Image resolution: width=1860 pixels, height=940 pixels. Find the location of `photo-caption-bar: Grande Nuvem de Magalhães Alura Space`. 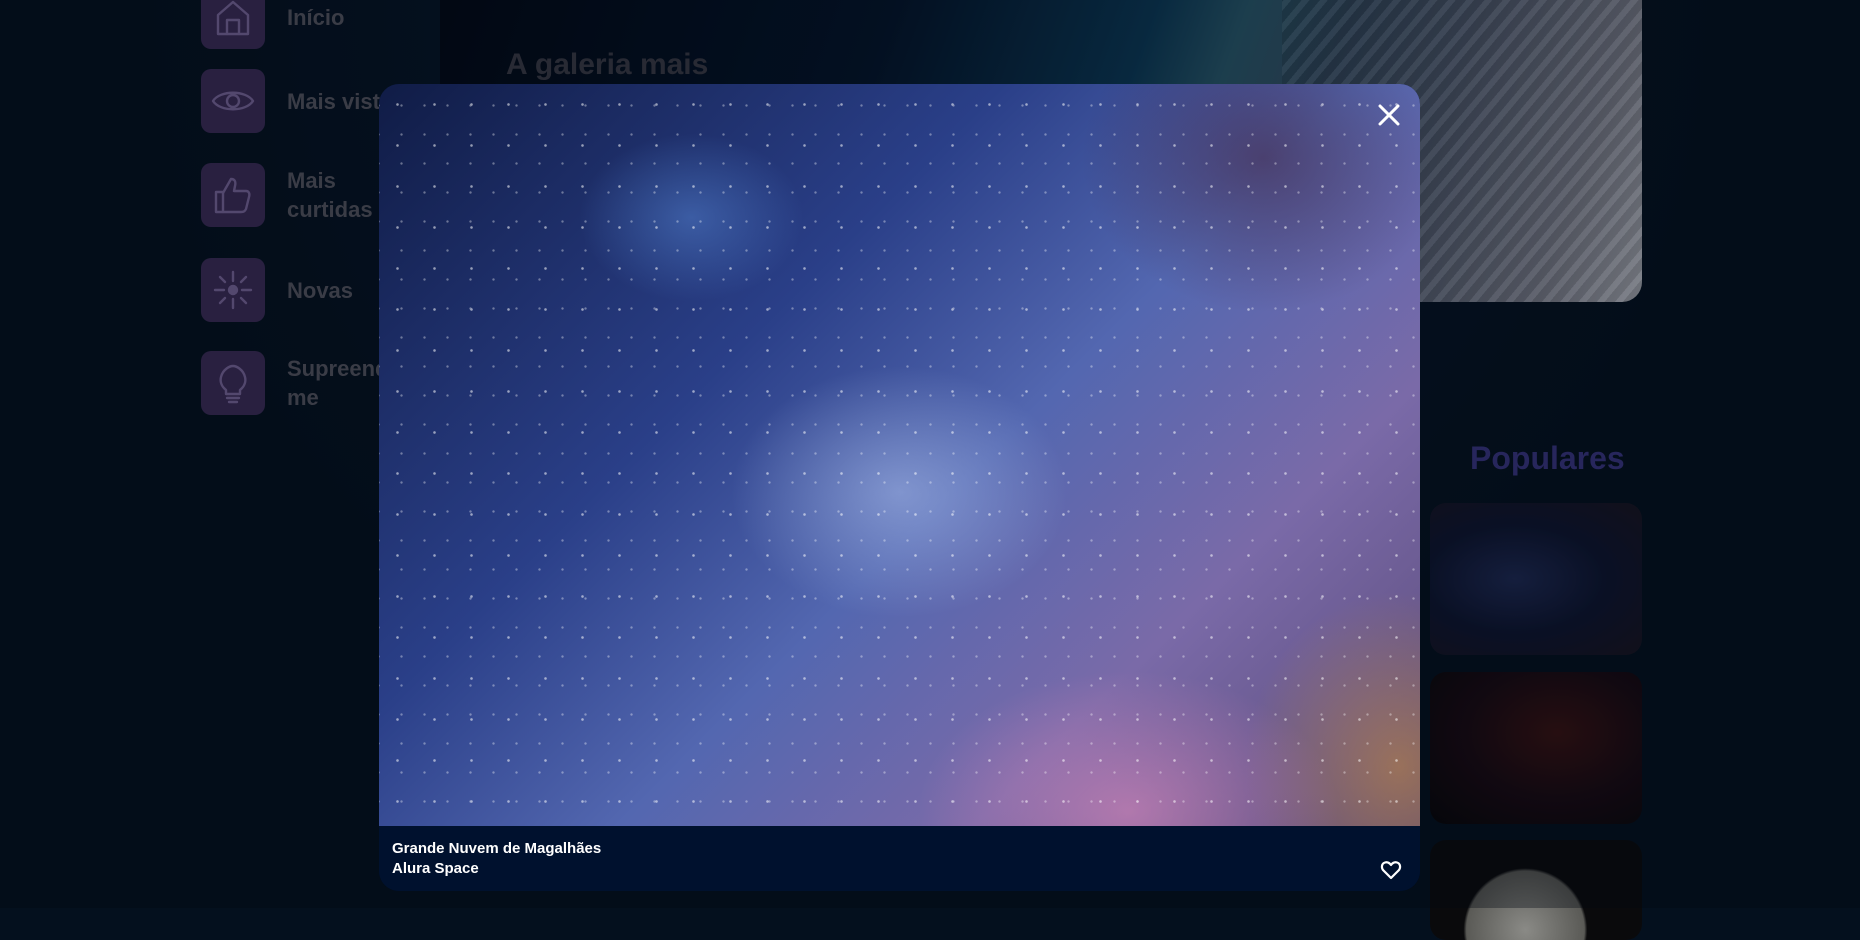

photo-caption-bar: Grande Nuvem de Magalhães Alura Space is located at coordinates (899, 858).